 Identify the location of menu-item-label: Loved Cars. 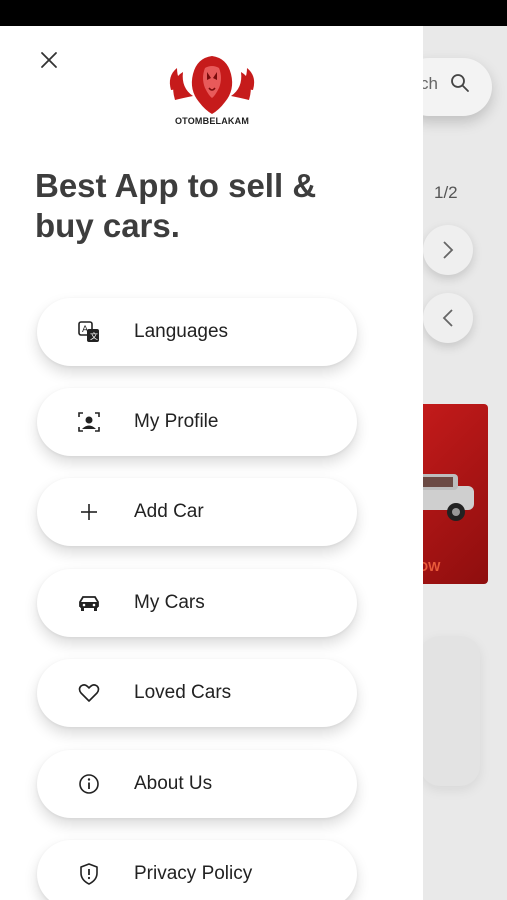
(183, 692).